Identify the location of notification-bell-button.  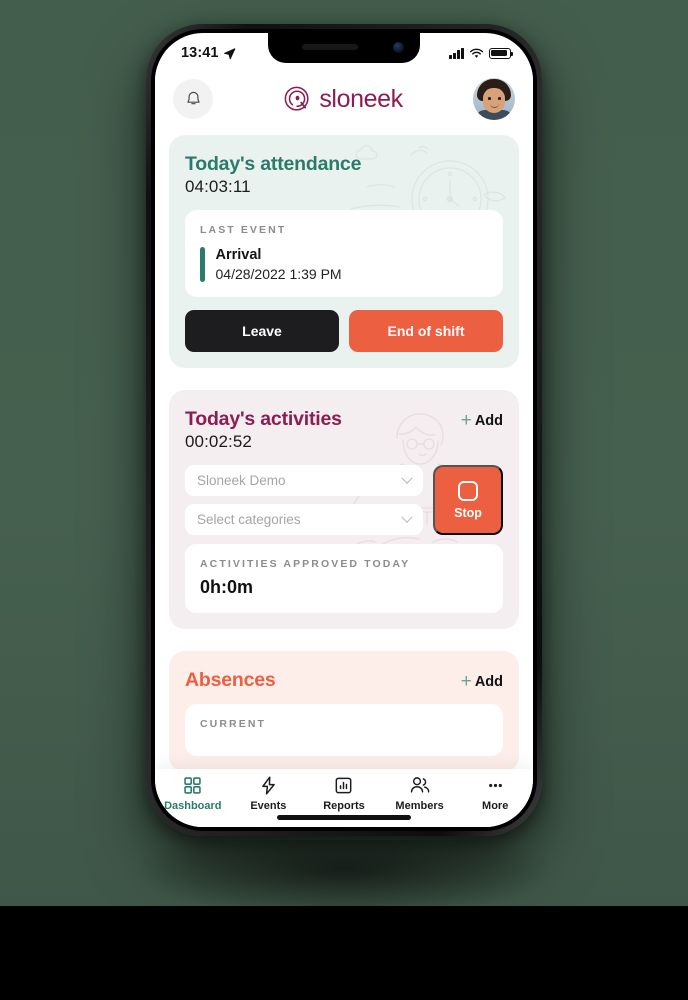
(193, 99).